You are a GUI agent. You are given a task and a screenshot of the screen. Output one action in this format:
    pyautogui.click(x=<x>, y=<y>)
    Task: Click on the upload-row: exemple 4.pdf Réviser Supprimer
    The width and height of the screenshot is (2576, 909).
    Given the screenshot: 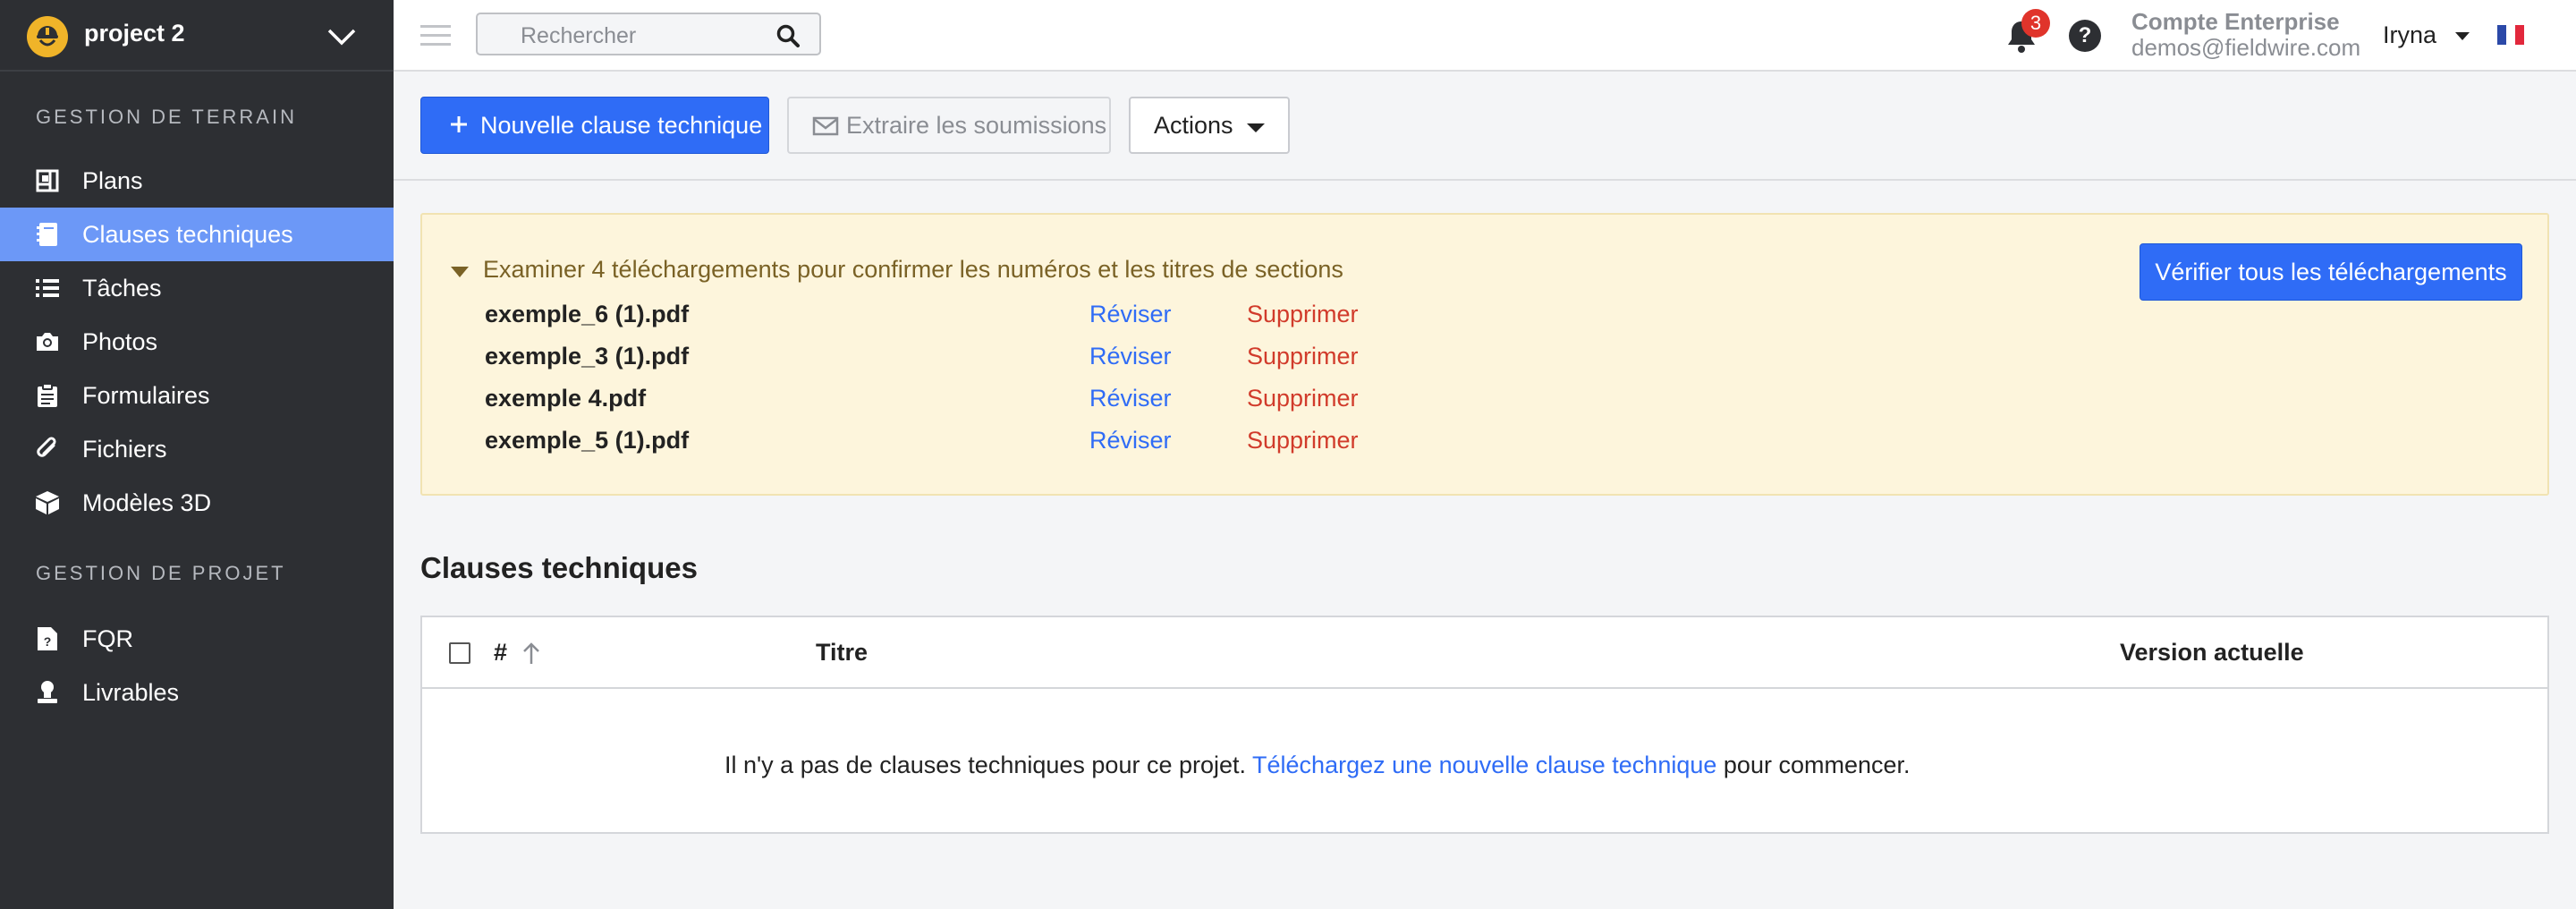 What is the action you would take?
    pyautogui.click(x=932, y=403)
    